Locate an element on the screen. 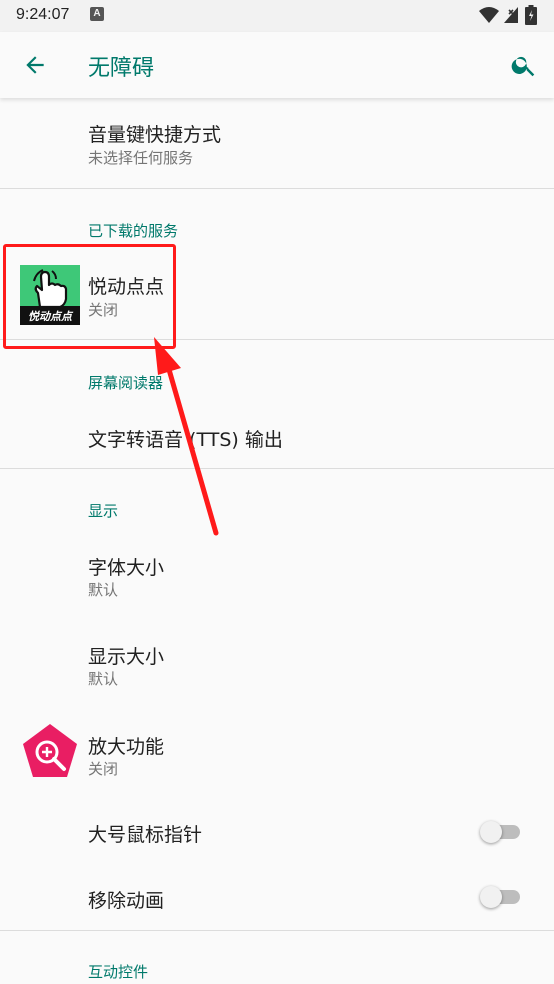  remove-animations-switch is located at coordinates (501, 897).